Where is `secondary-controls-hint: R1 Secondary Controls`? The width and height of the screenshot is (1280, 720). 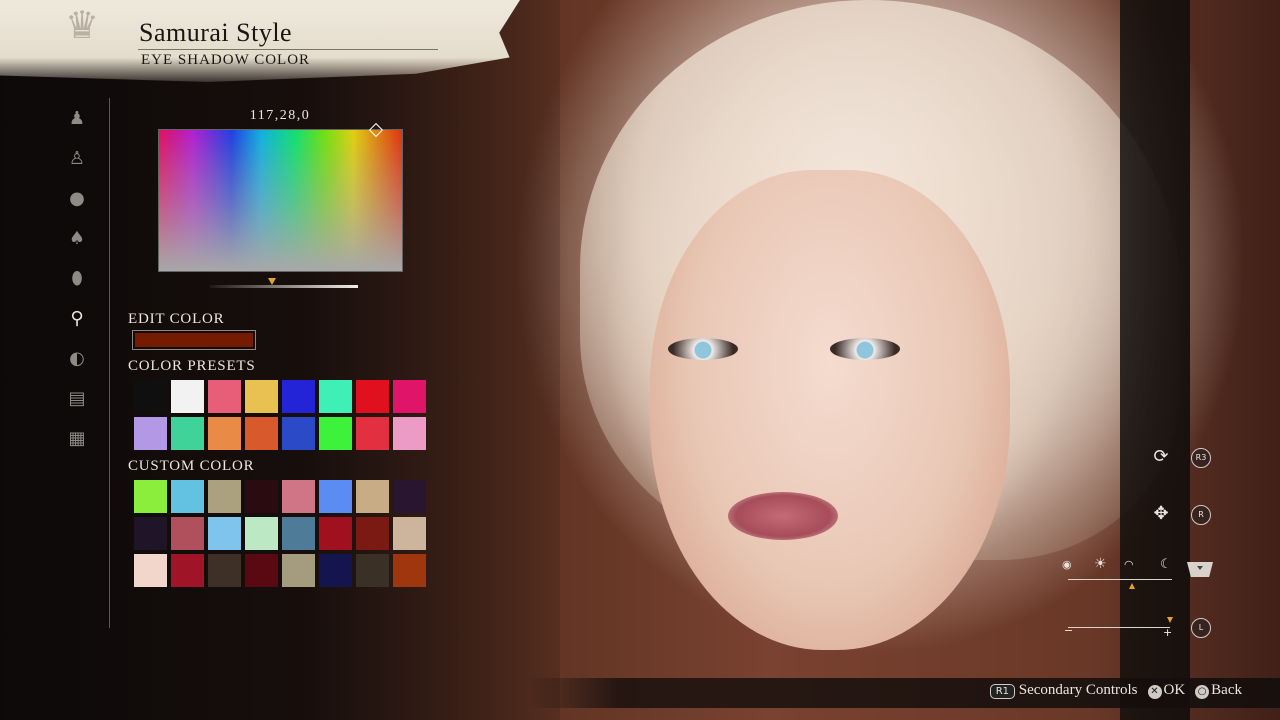 secondary-controls-hint: R1 Secondary Controls is located at coordinates (1063, 690).